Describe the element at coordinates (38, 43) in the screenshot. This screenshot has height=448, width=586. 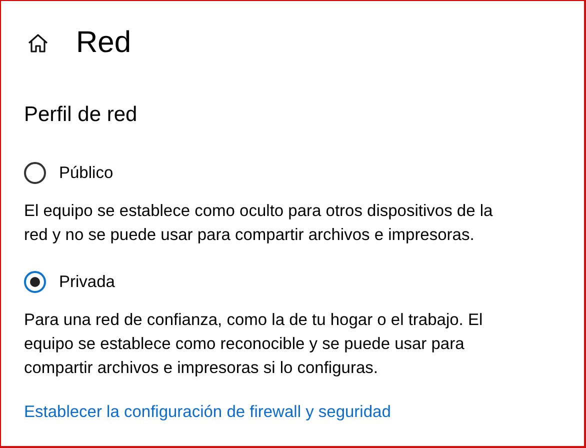
I see `home-icon` at that location.